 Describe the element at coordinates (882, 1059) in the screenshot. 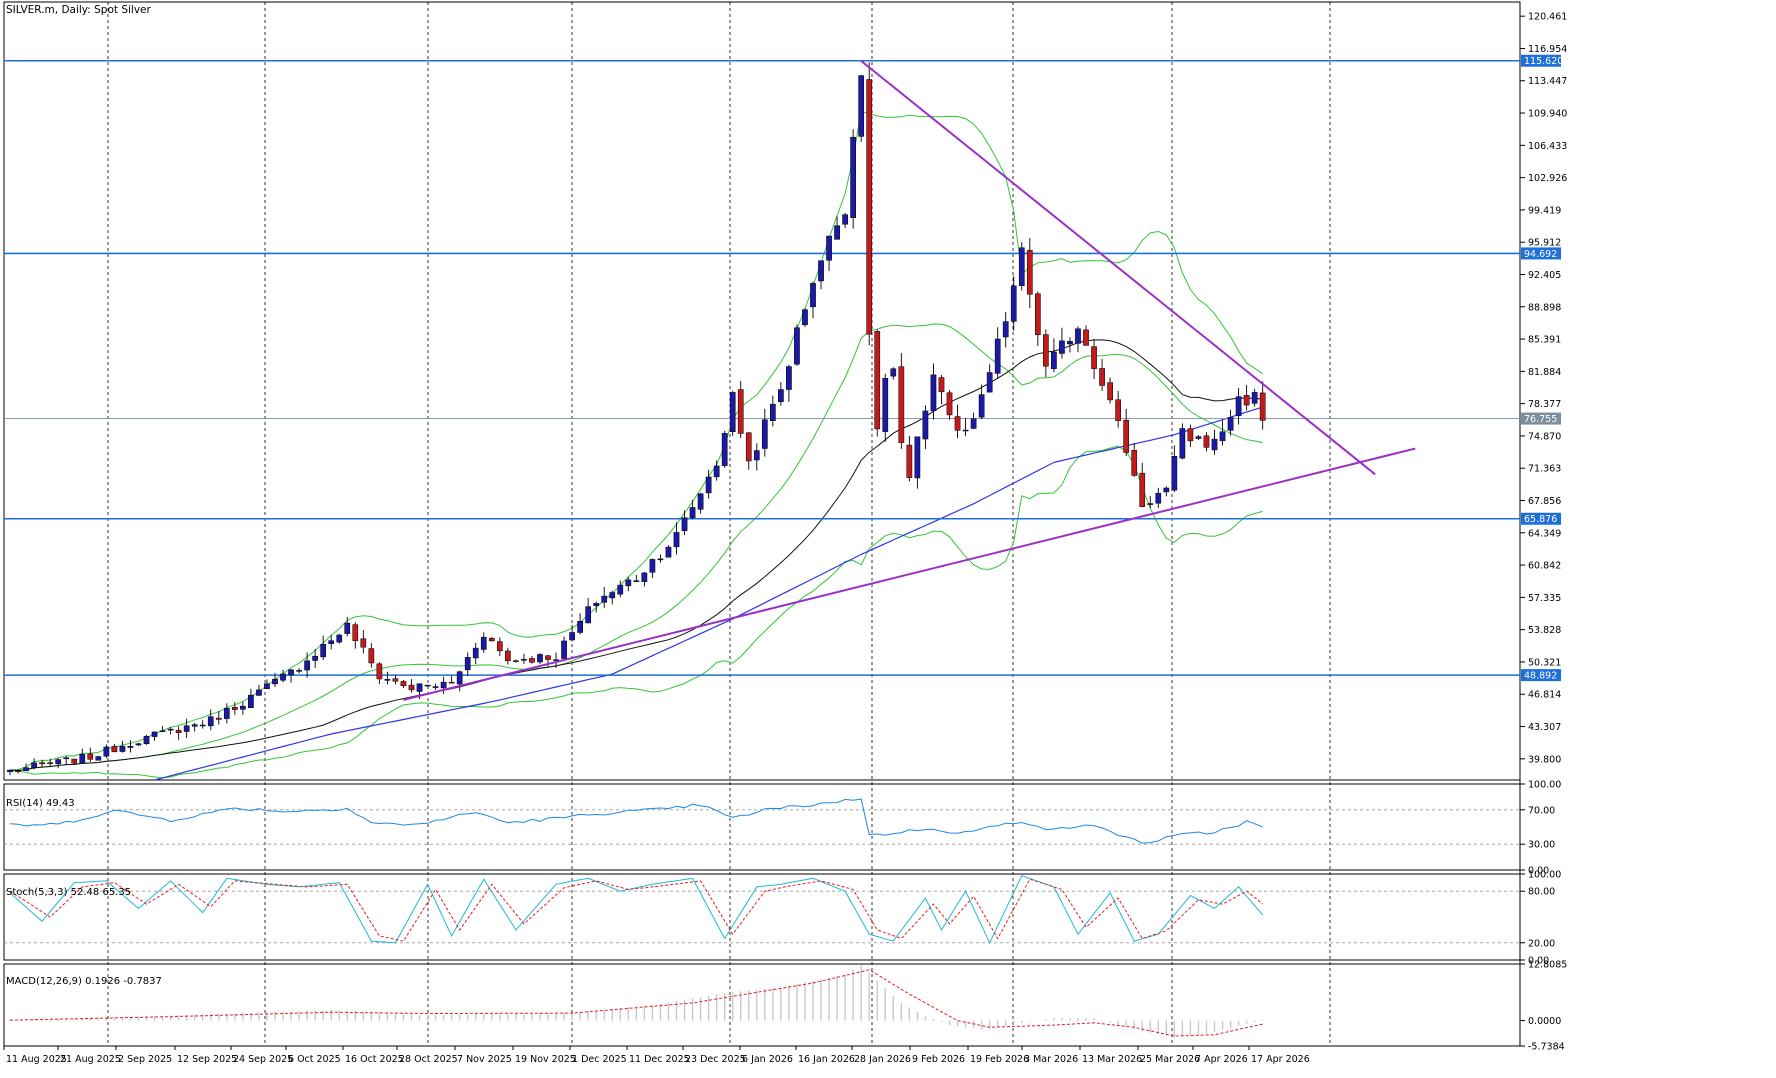

I see `x-tick-label: 28 Jan 2026` at that location.